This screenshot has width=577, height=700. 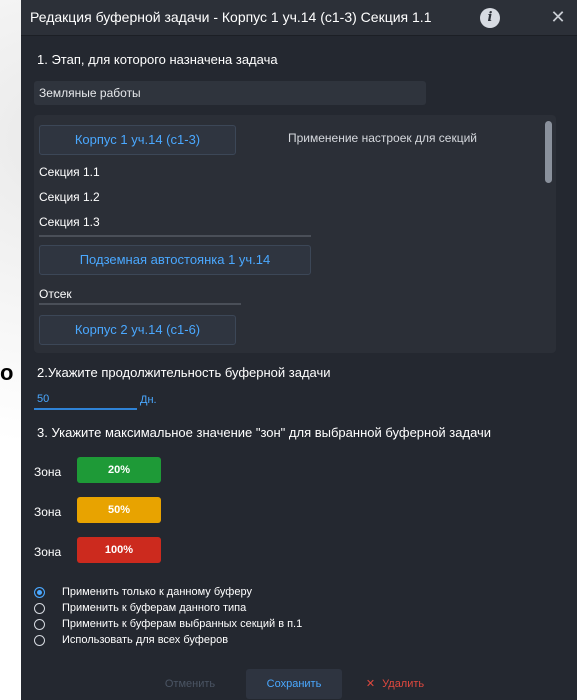 I want to click on zone-value-red: 100%, so click(x=119, y=550).